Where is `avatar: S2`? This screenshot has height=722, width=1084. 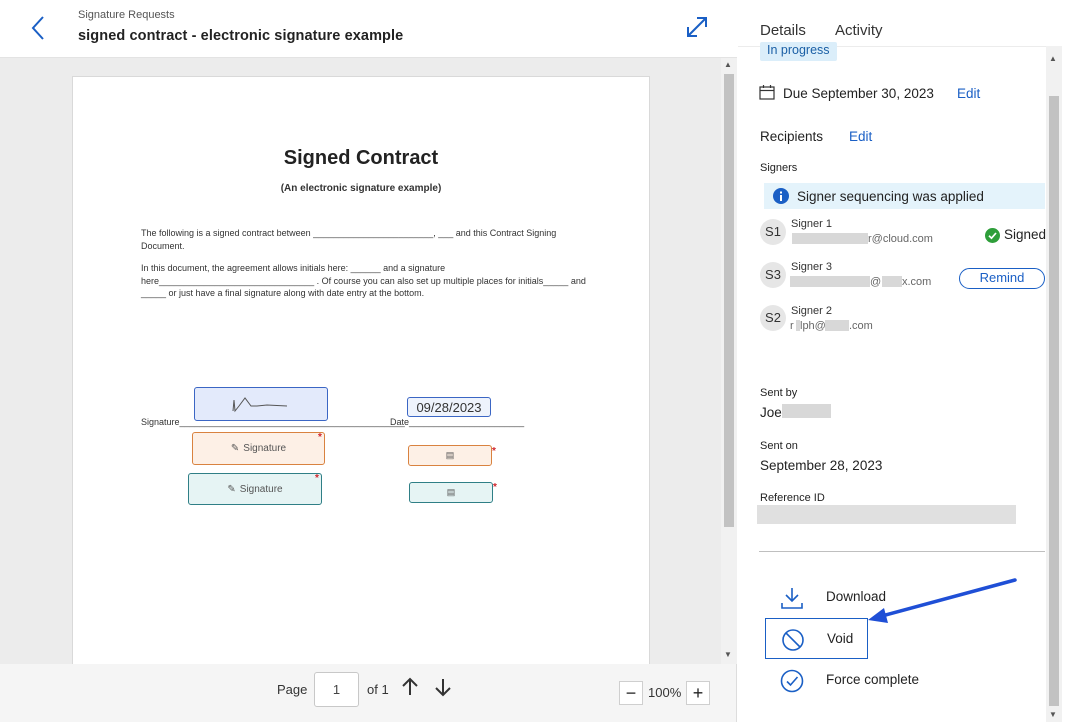 avatar: S2 is located at coordinates (773, 318).